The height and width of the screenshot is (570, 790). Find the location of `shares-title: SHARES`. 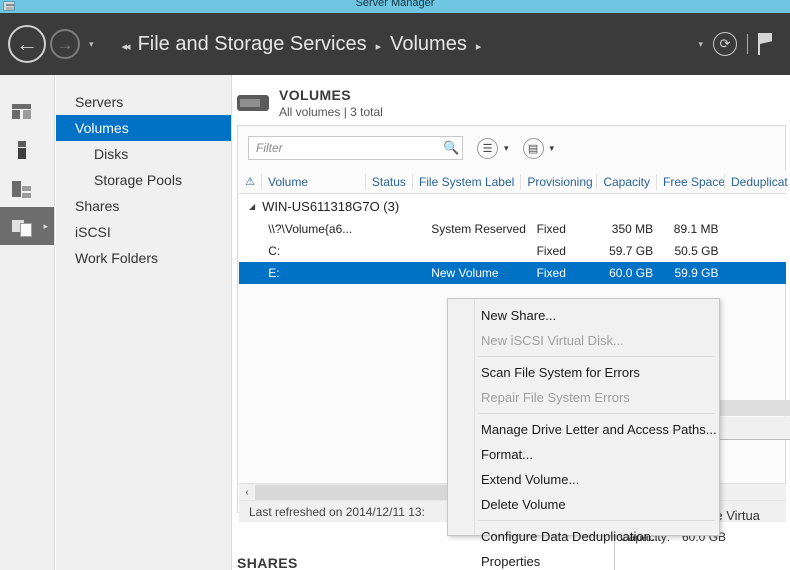

shares-title: SHARES is located at coordinates (267, 562).